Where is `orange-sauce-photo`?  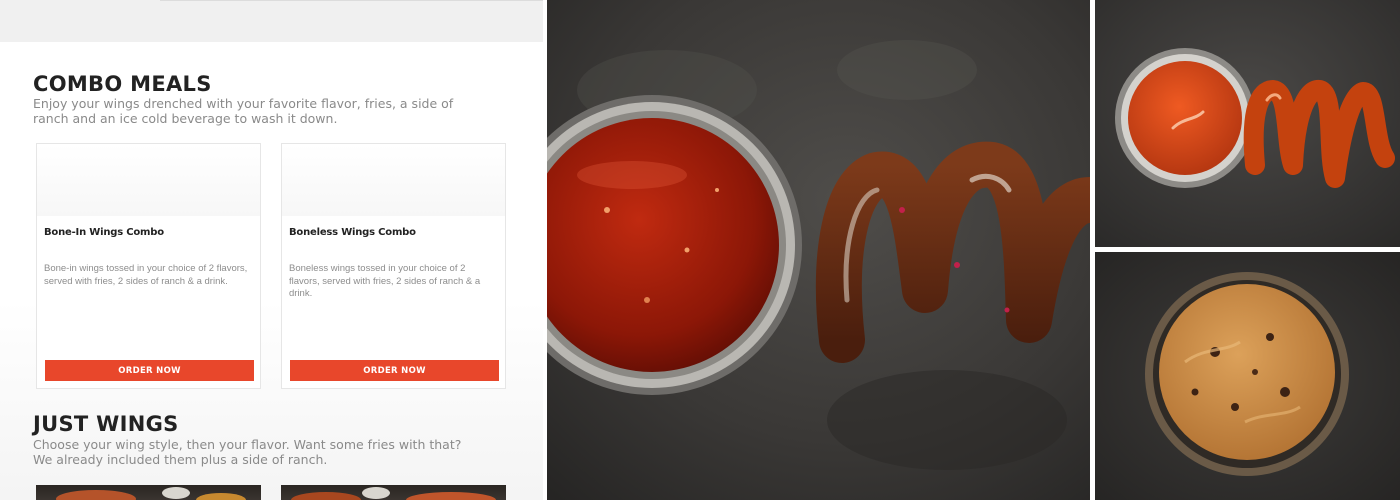
orange-sauce-photo is located at coordinates (1247, 123).